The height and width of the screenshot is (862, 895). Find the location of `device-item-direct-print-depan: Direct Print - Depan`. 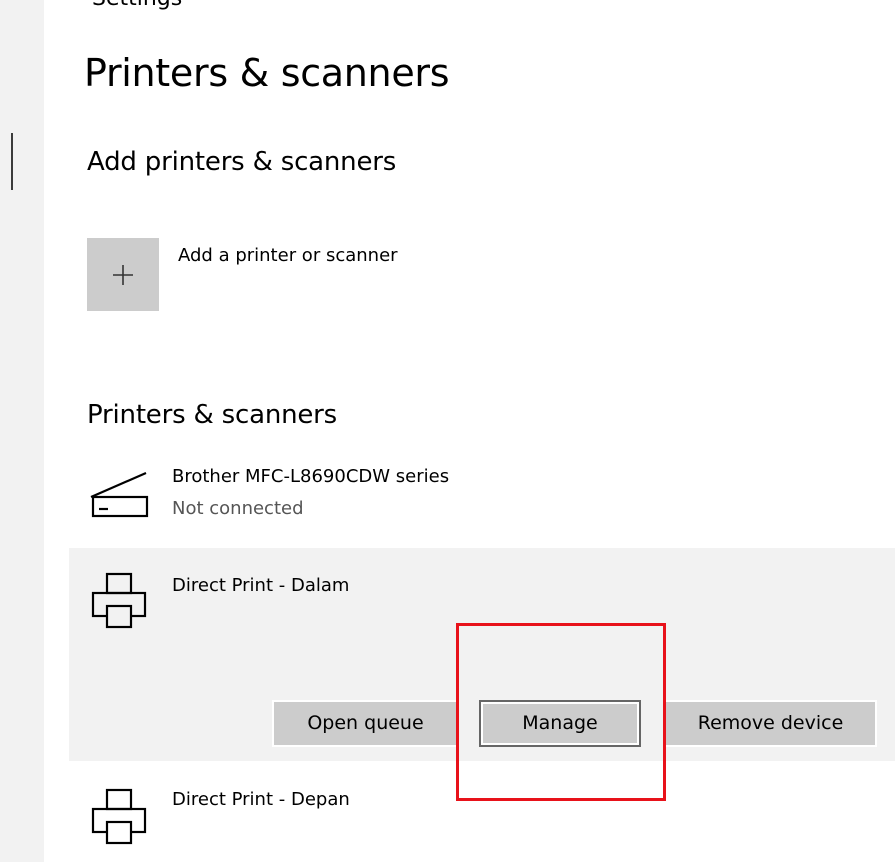

device-item-direct-print-depan: Direct Print - Depan is located at coordinates (482, 816).